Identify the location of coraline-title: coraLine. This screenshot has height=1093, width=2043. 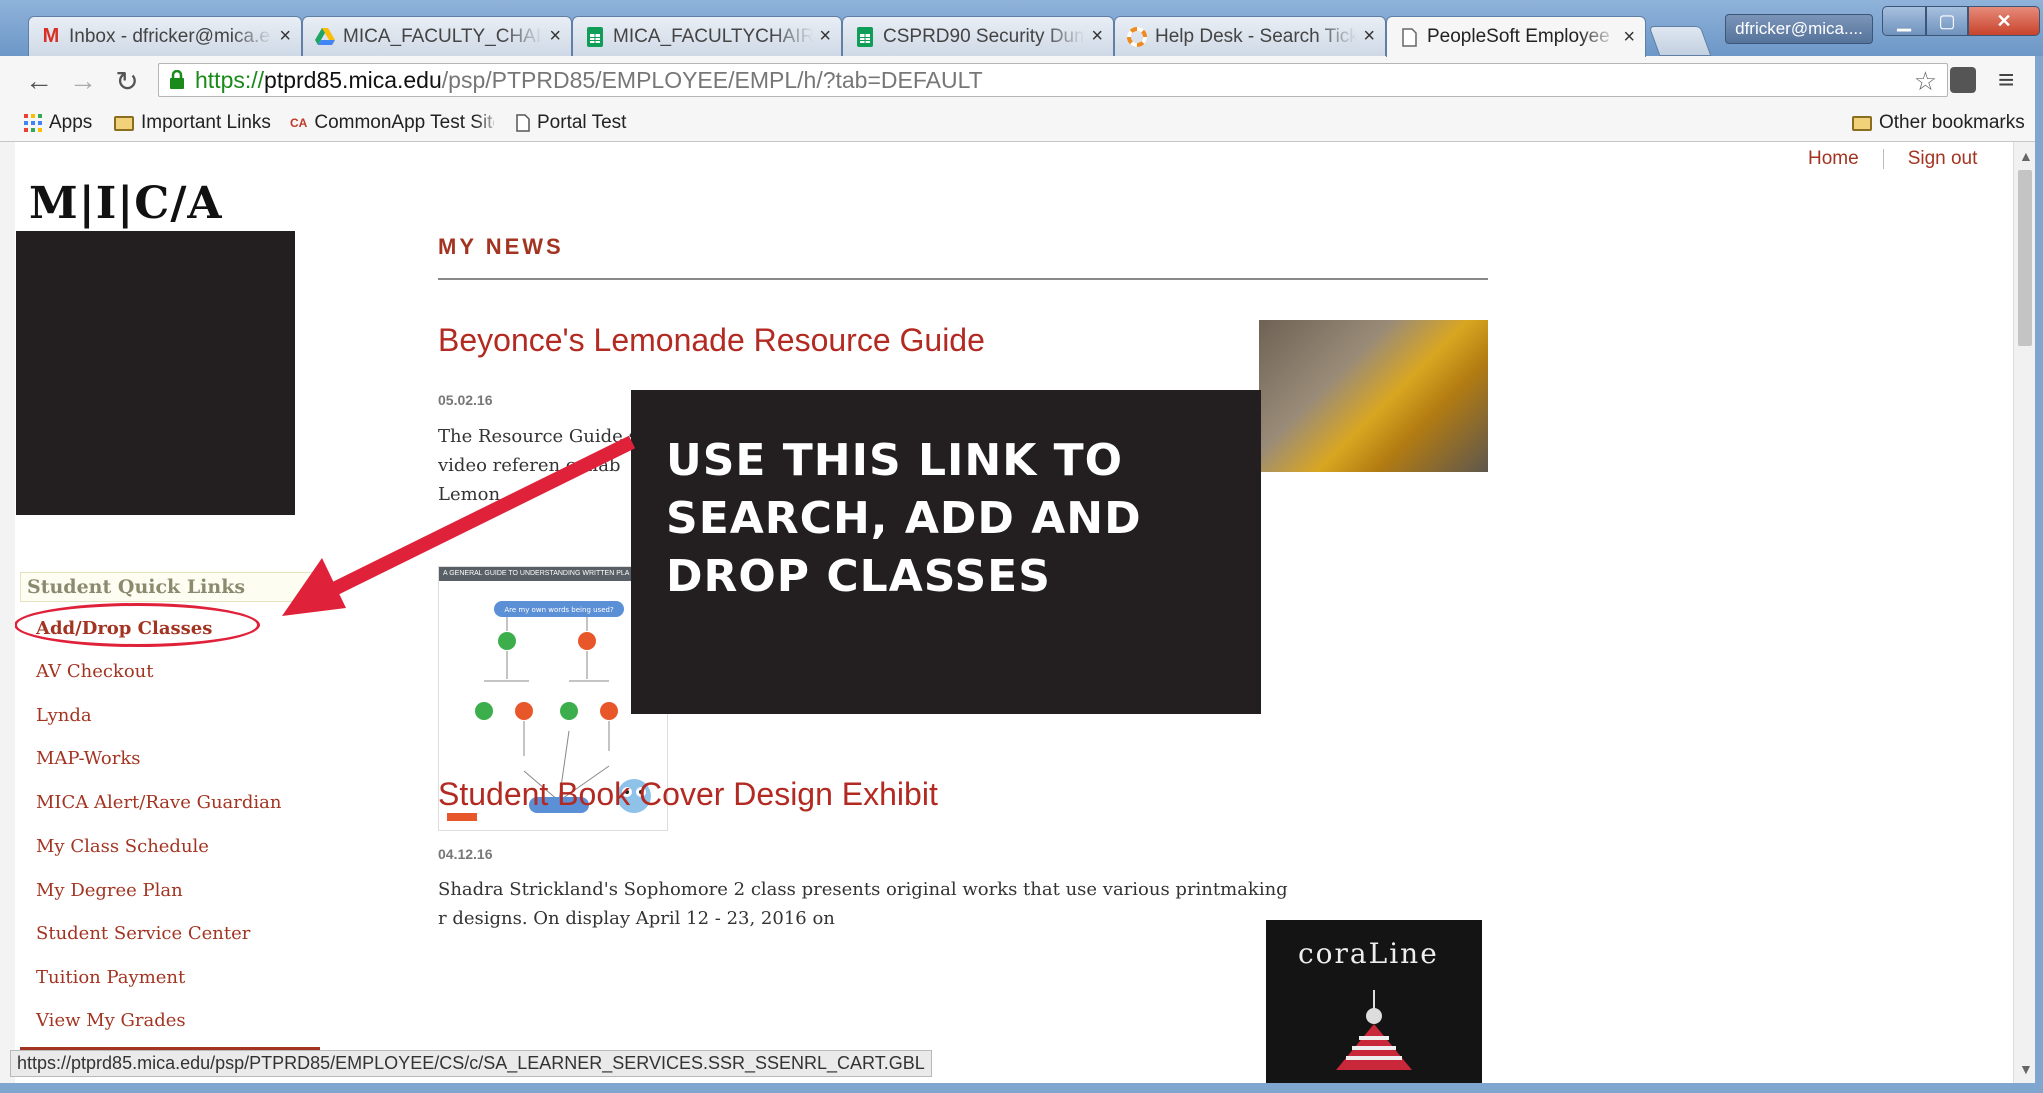
(1368, 953).